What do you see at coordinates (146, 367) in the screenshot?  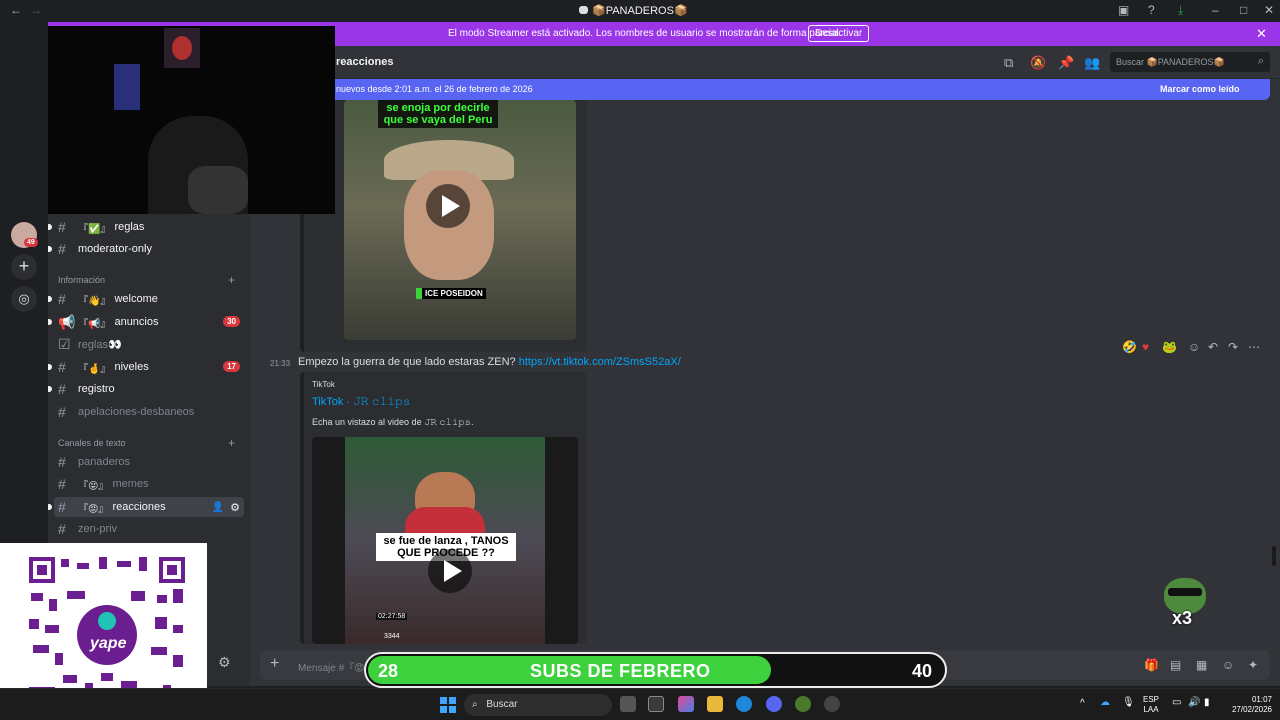 I see `channel-niveles: # 『🤞』 niveles 17` at bounding box center [146, 367].